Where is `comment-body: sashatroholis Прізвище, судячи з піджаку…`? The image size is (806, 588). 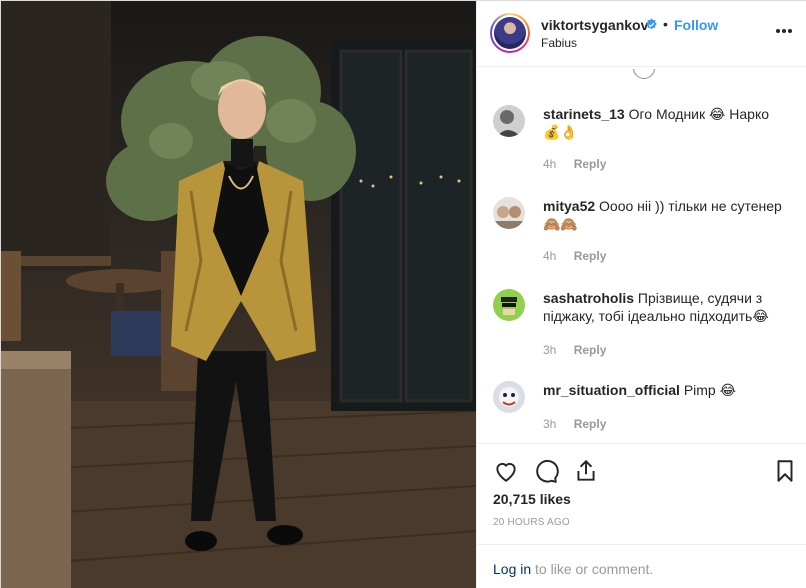
comment-body: sashatroholis Прізвище, судячи з піджаку… is located at coordinates (663, 307).